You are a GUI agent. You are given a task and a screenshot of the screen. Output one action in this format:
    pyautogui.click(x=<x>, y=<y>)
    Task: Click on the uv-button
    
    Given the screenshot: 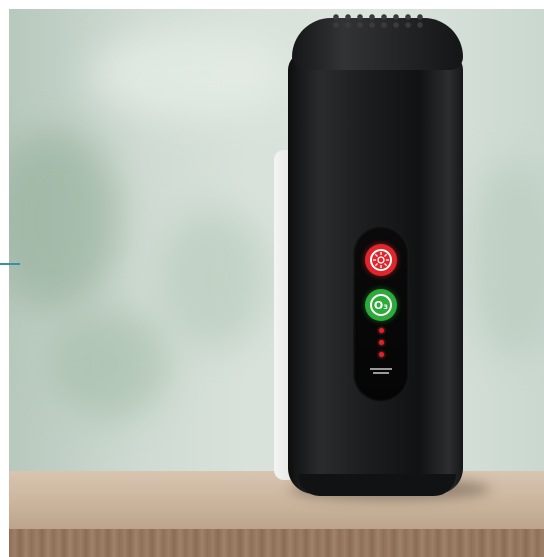 What is the action you would take?
    pyautogui.click(x=381, y=260)
    